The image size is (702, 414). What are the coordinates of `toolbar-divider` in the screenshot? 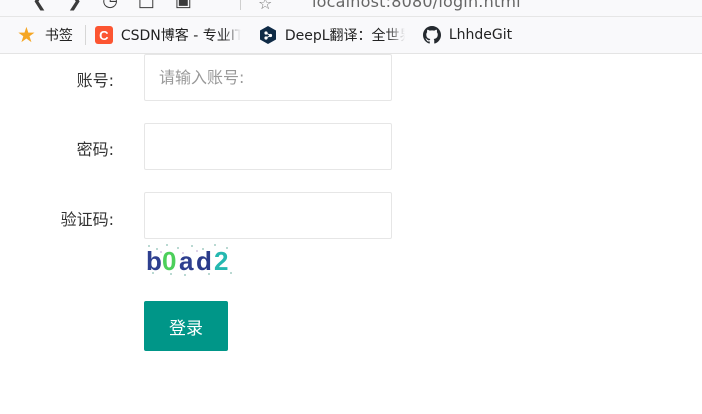 It's located at (240, 5).